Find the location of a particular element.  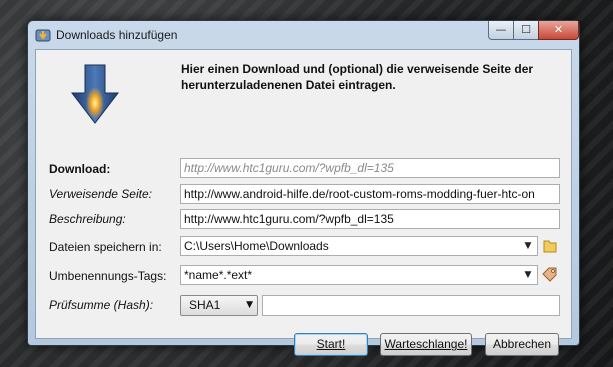

cancel-button: Abbrechen is located at coordinates (522, 344).